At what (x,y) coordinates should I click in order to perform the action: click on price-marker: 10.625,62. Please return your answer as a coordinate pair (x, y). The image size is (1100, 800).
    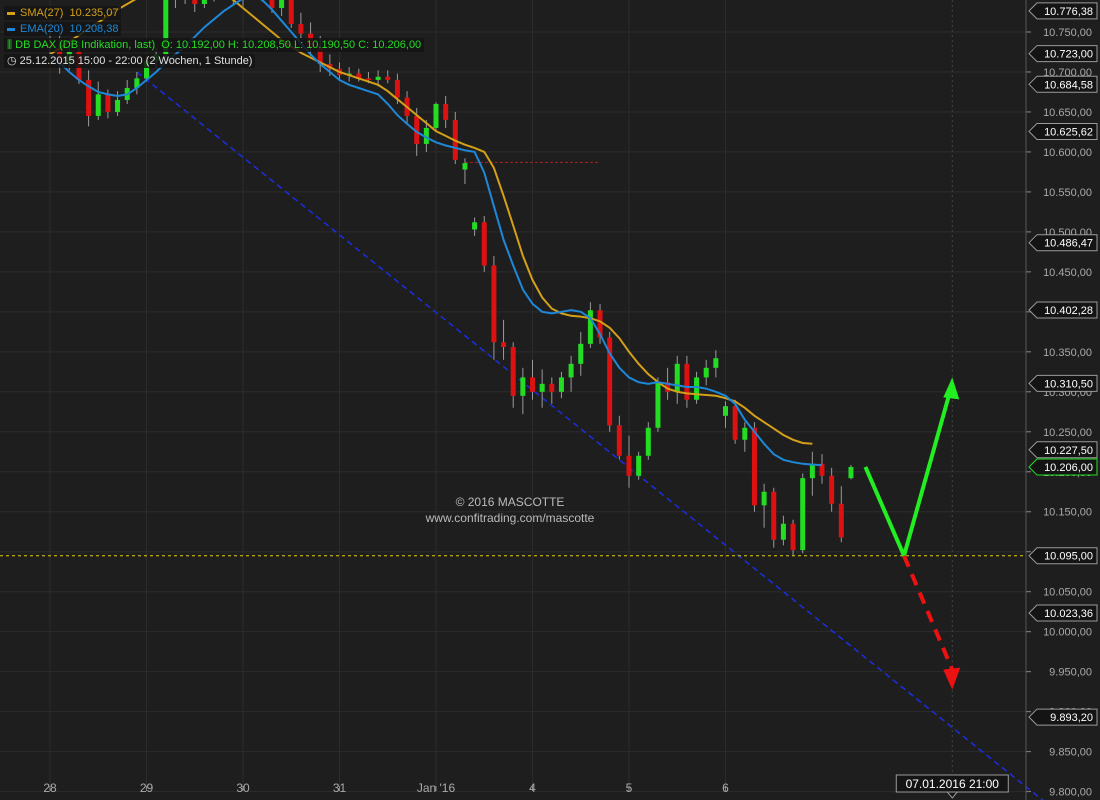
    Looking at the image, I should click on (1063, 131).